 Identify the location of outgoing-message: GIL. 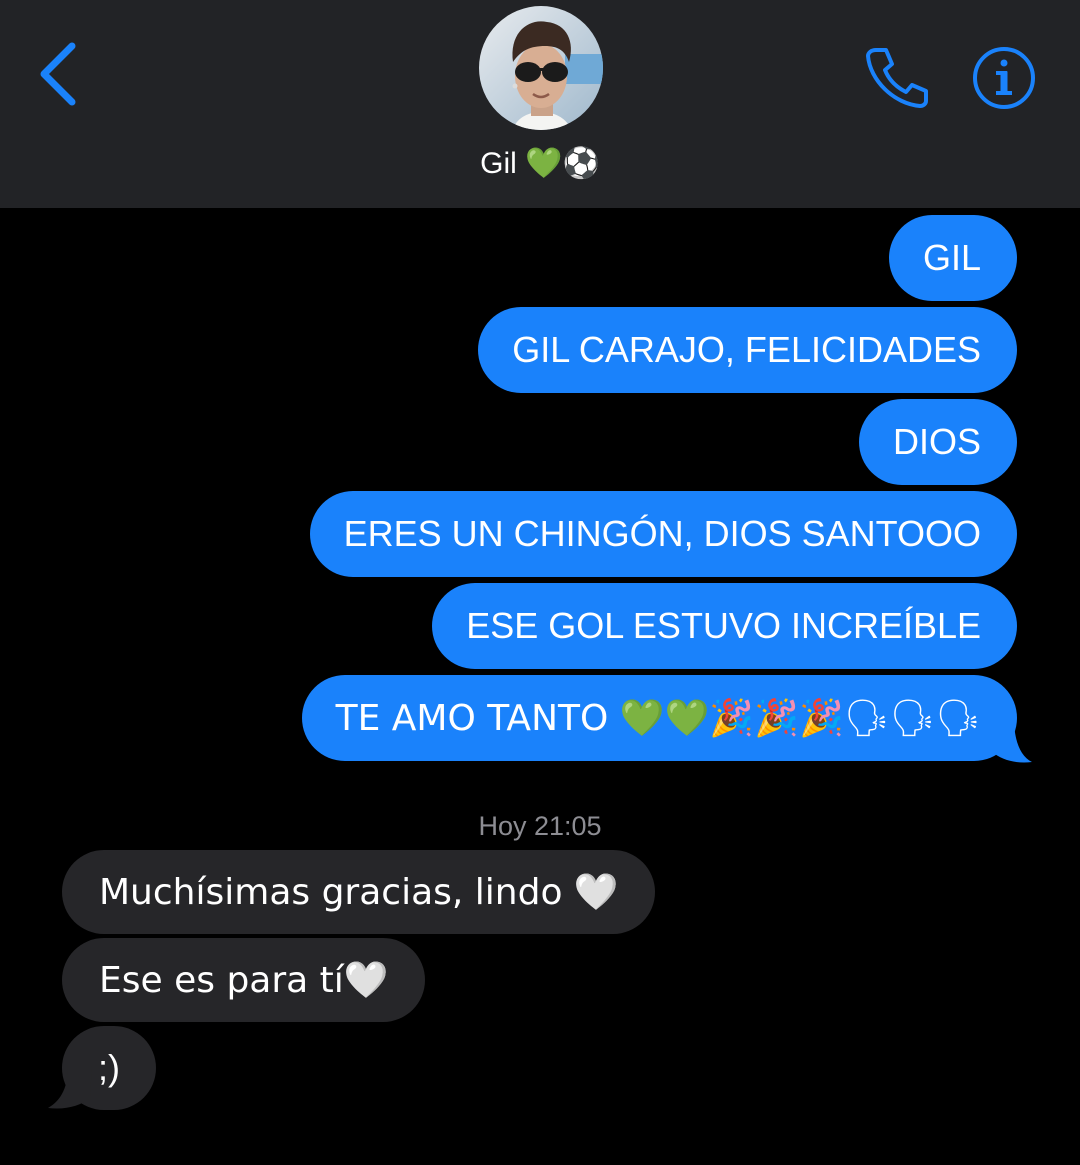
(952, 258).